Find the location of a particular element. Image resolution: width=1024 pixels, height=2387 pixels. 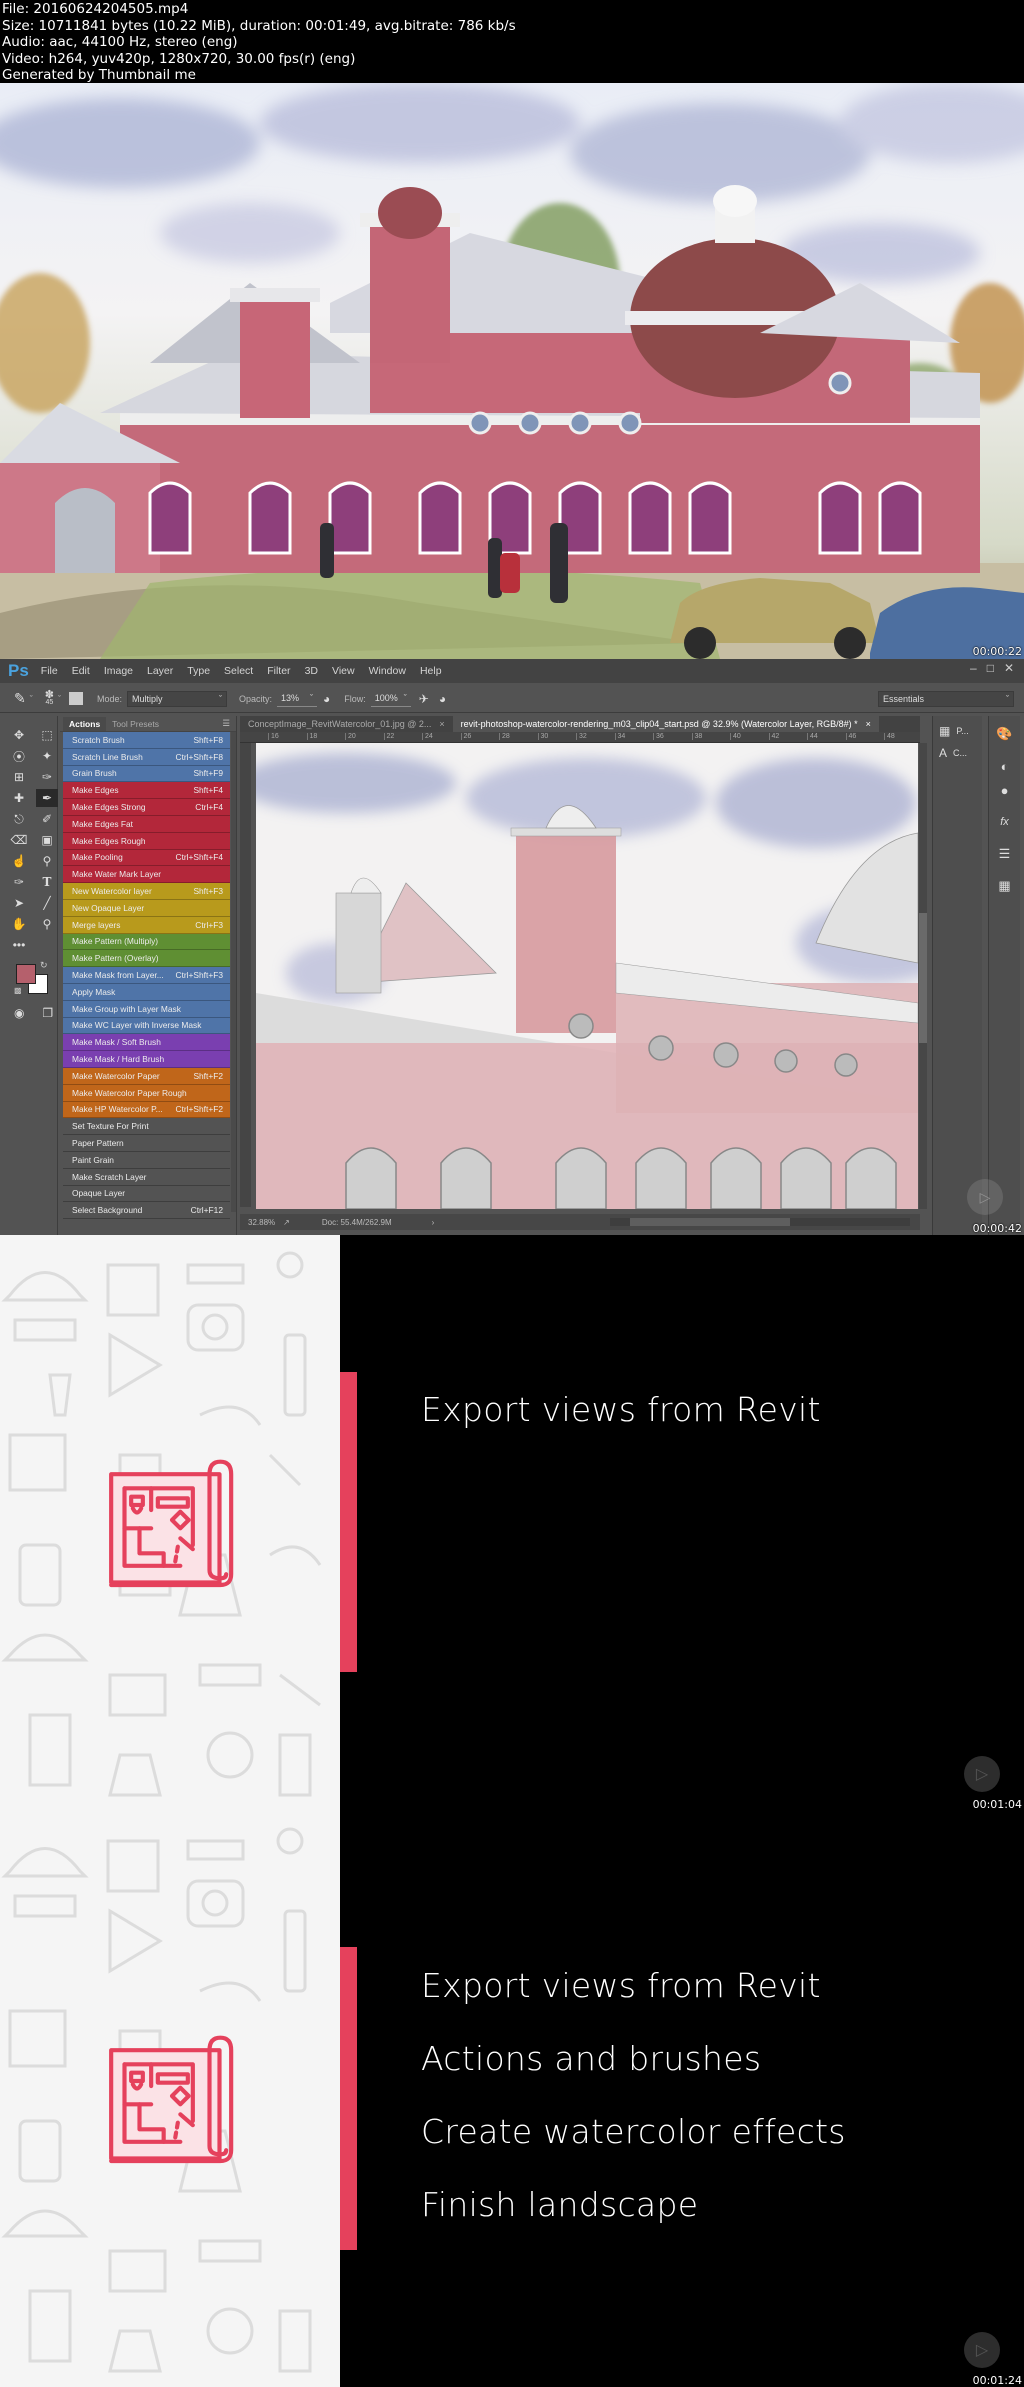

action-item: Scratch Line Brush Ctrl+Shft+F8 is located at coordinates (146, 757).